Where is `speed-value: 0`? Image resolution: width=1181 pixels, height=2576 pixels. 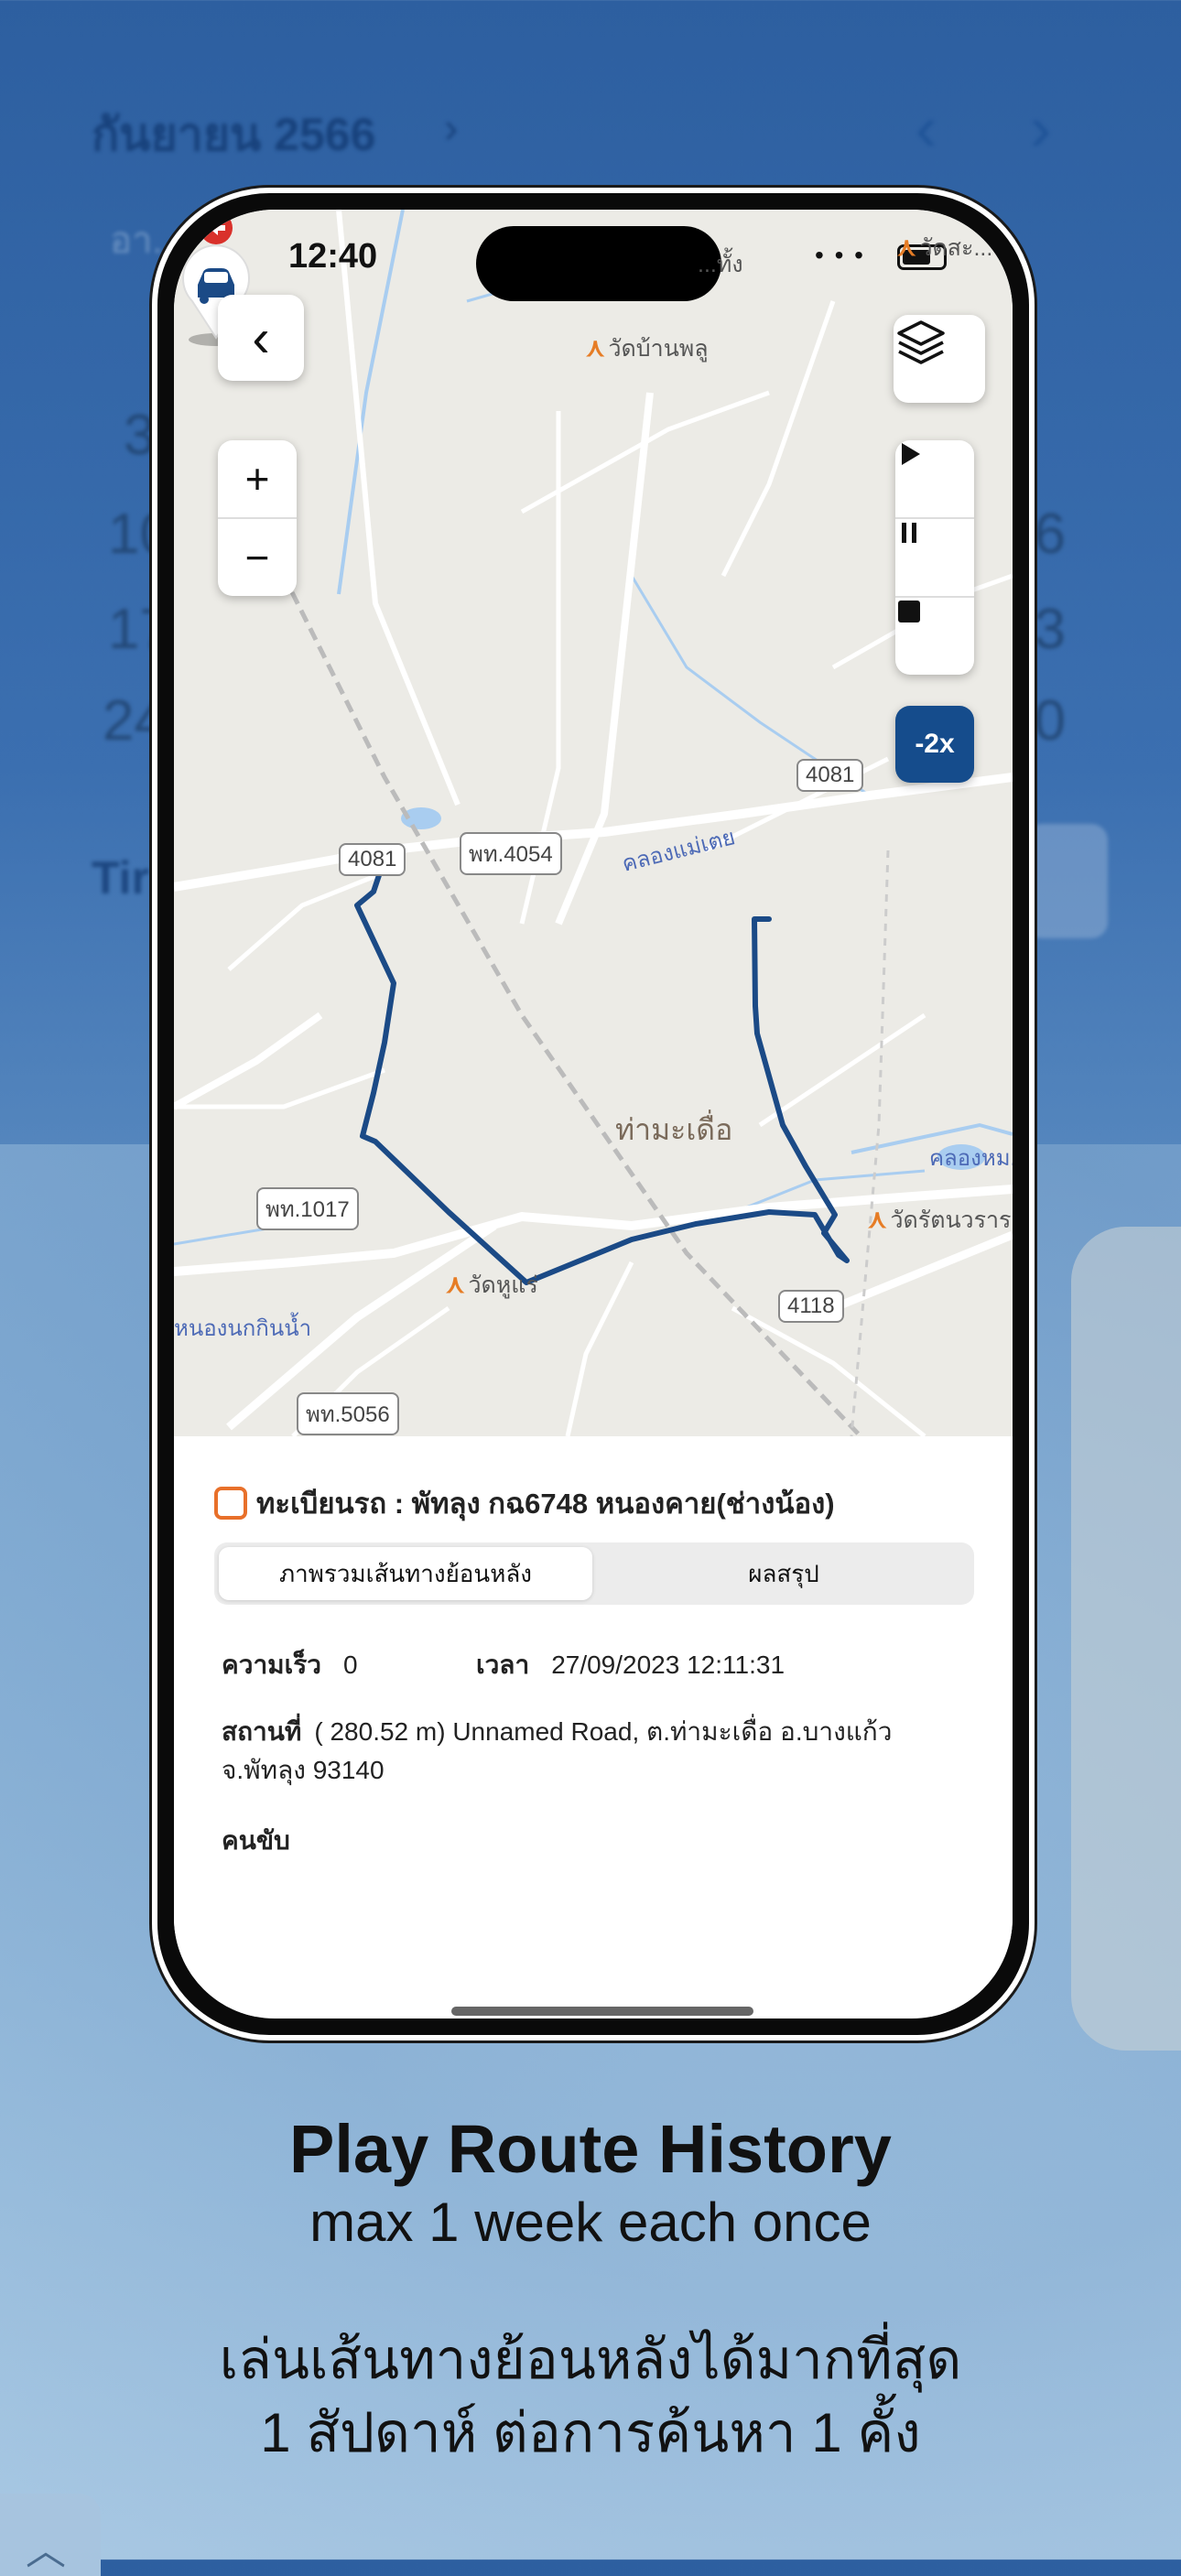 speed-value: 0 is located at coordinates (350, 1665).